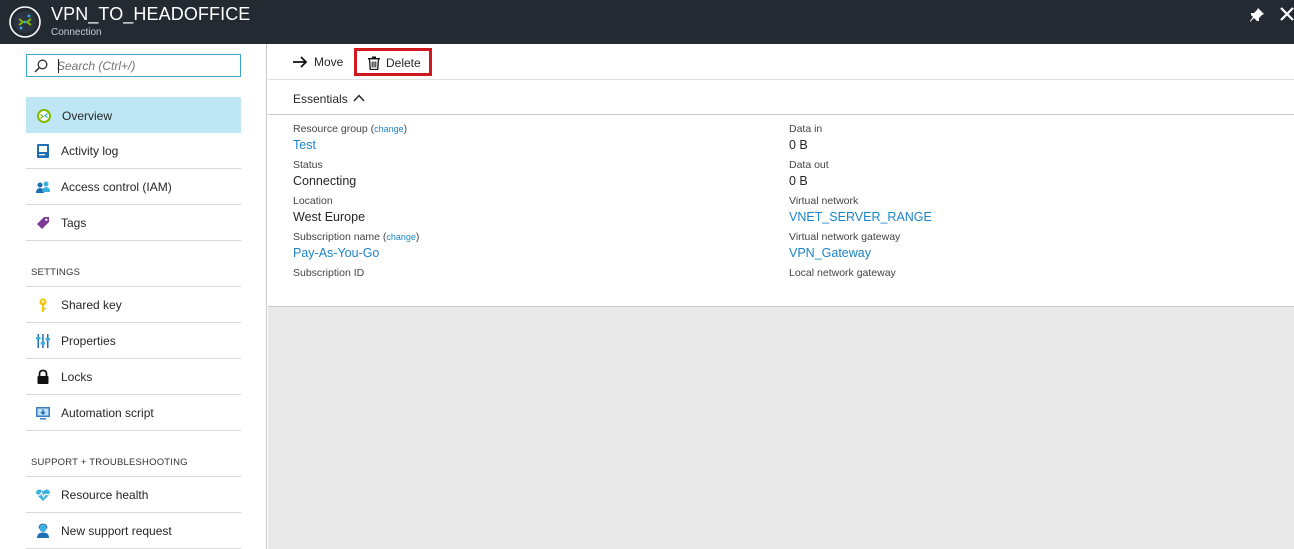  What do you see at coordinates (88, 341) in the screenshot?
I see `nav-item-label: Properties` at bounding box center [88, 341].